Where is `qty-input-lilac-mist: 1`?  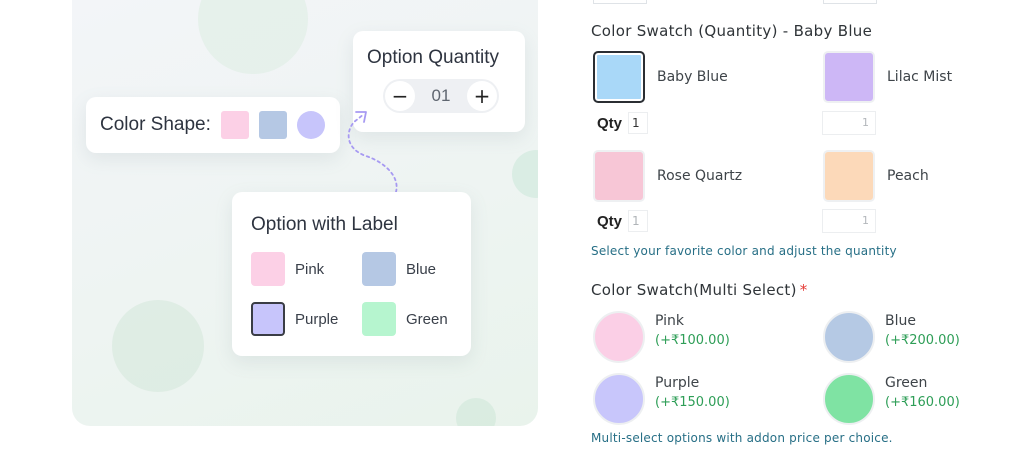 qty-input-lilac-mist: 1 is located at coordinates (849, 123).